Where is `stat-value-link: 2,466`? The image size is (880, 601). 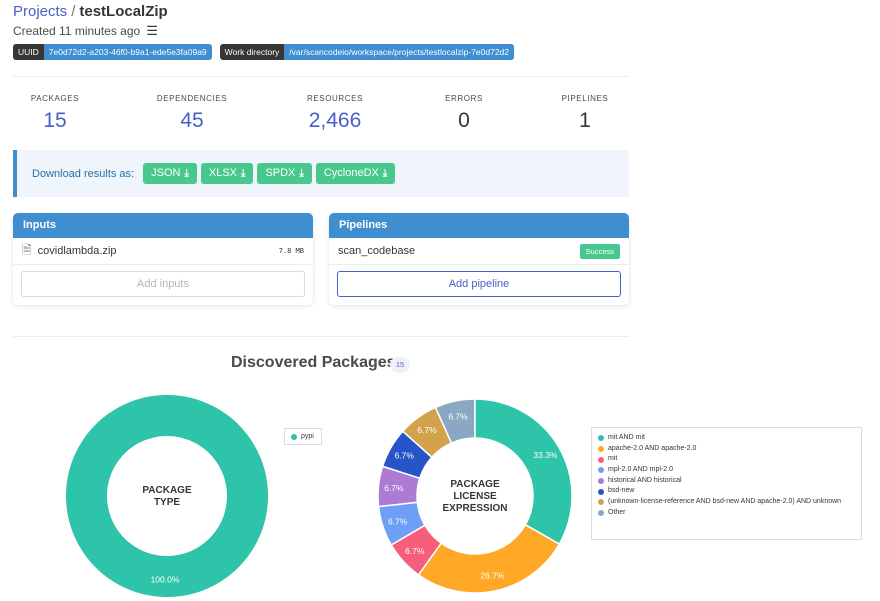 stat-value-link: 2,466 is located at coordinates (335, 121).